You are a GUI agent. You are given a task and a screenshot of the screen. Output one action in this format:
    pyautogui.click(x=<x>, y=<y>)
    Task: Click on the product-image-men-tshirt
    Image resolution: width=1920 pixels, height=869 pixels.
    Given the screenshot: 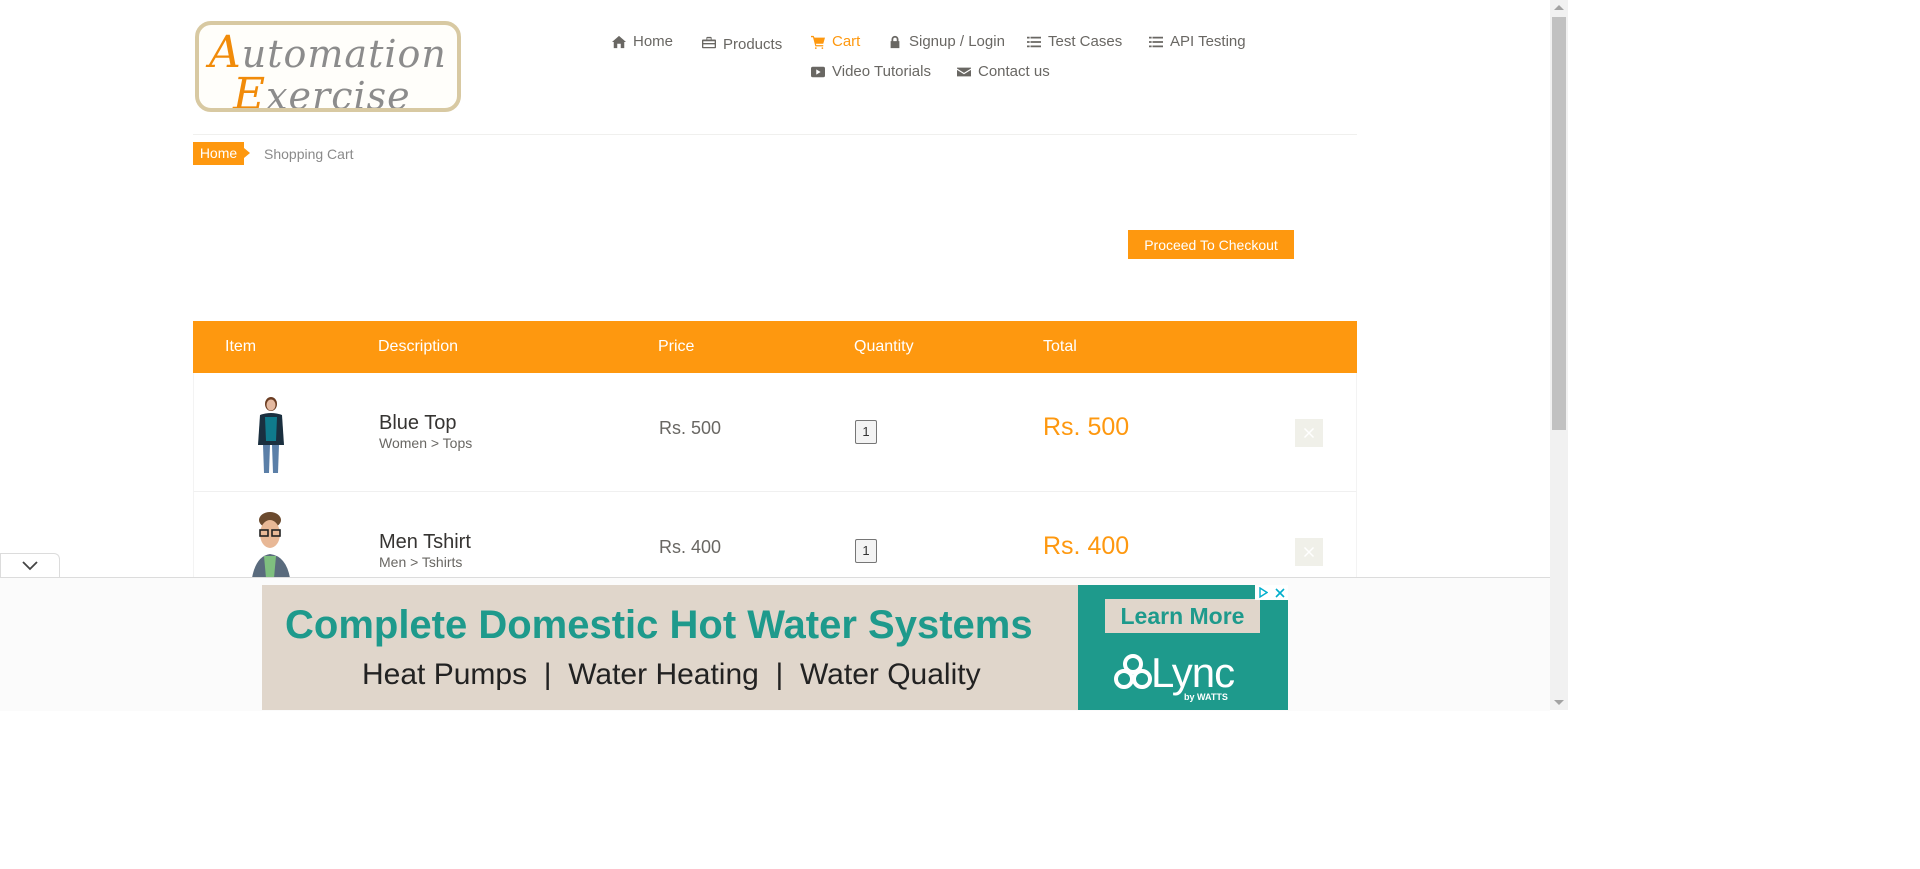 What is the action you would take?
    pyautogui.click(x=271, y=545)
    